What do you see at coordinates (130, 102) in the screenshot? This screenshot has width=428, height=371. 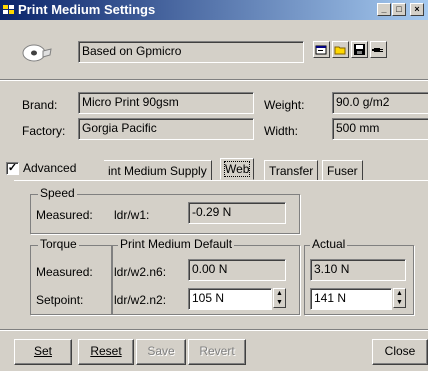 I see `brand-value: Micro Print 90gsm` at bounding box center [130, 102].